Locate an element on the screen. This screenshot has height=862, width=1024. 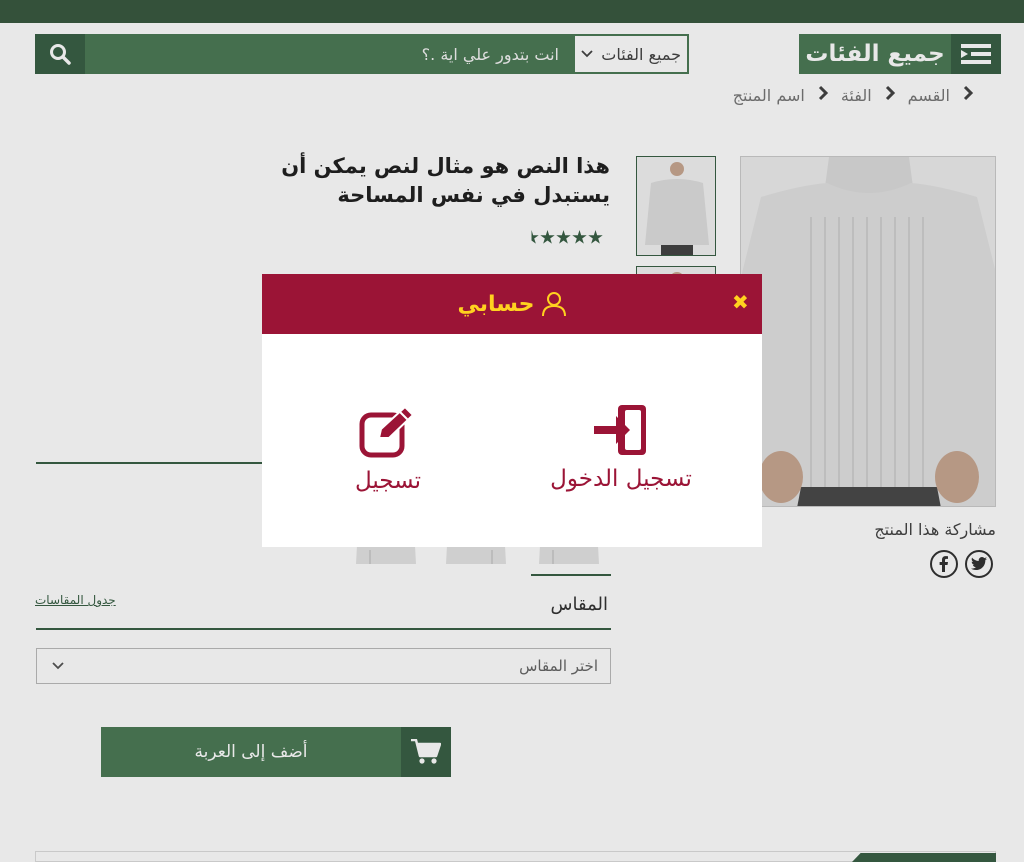
edit-icon is located at coordinates (387, 431).